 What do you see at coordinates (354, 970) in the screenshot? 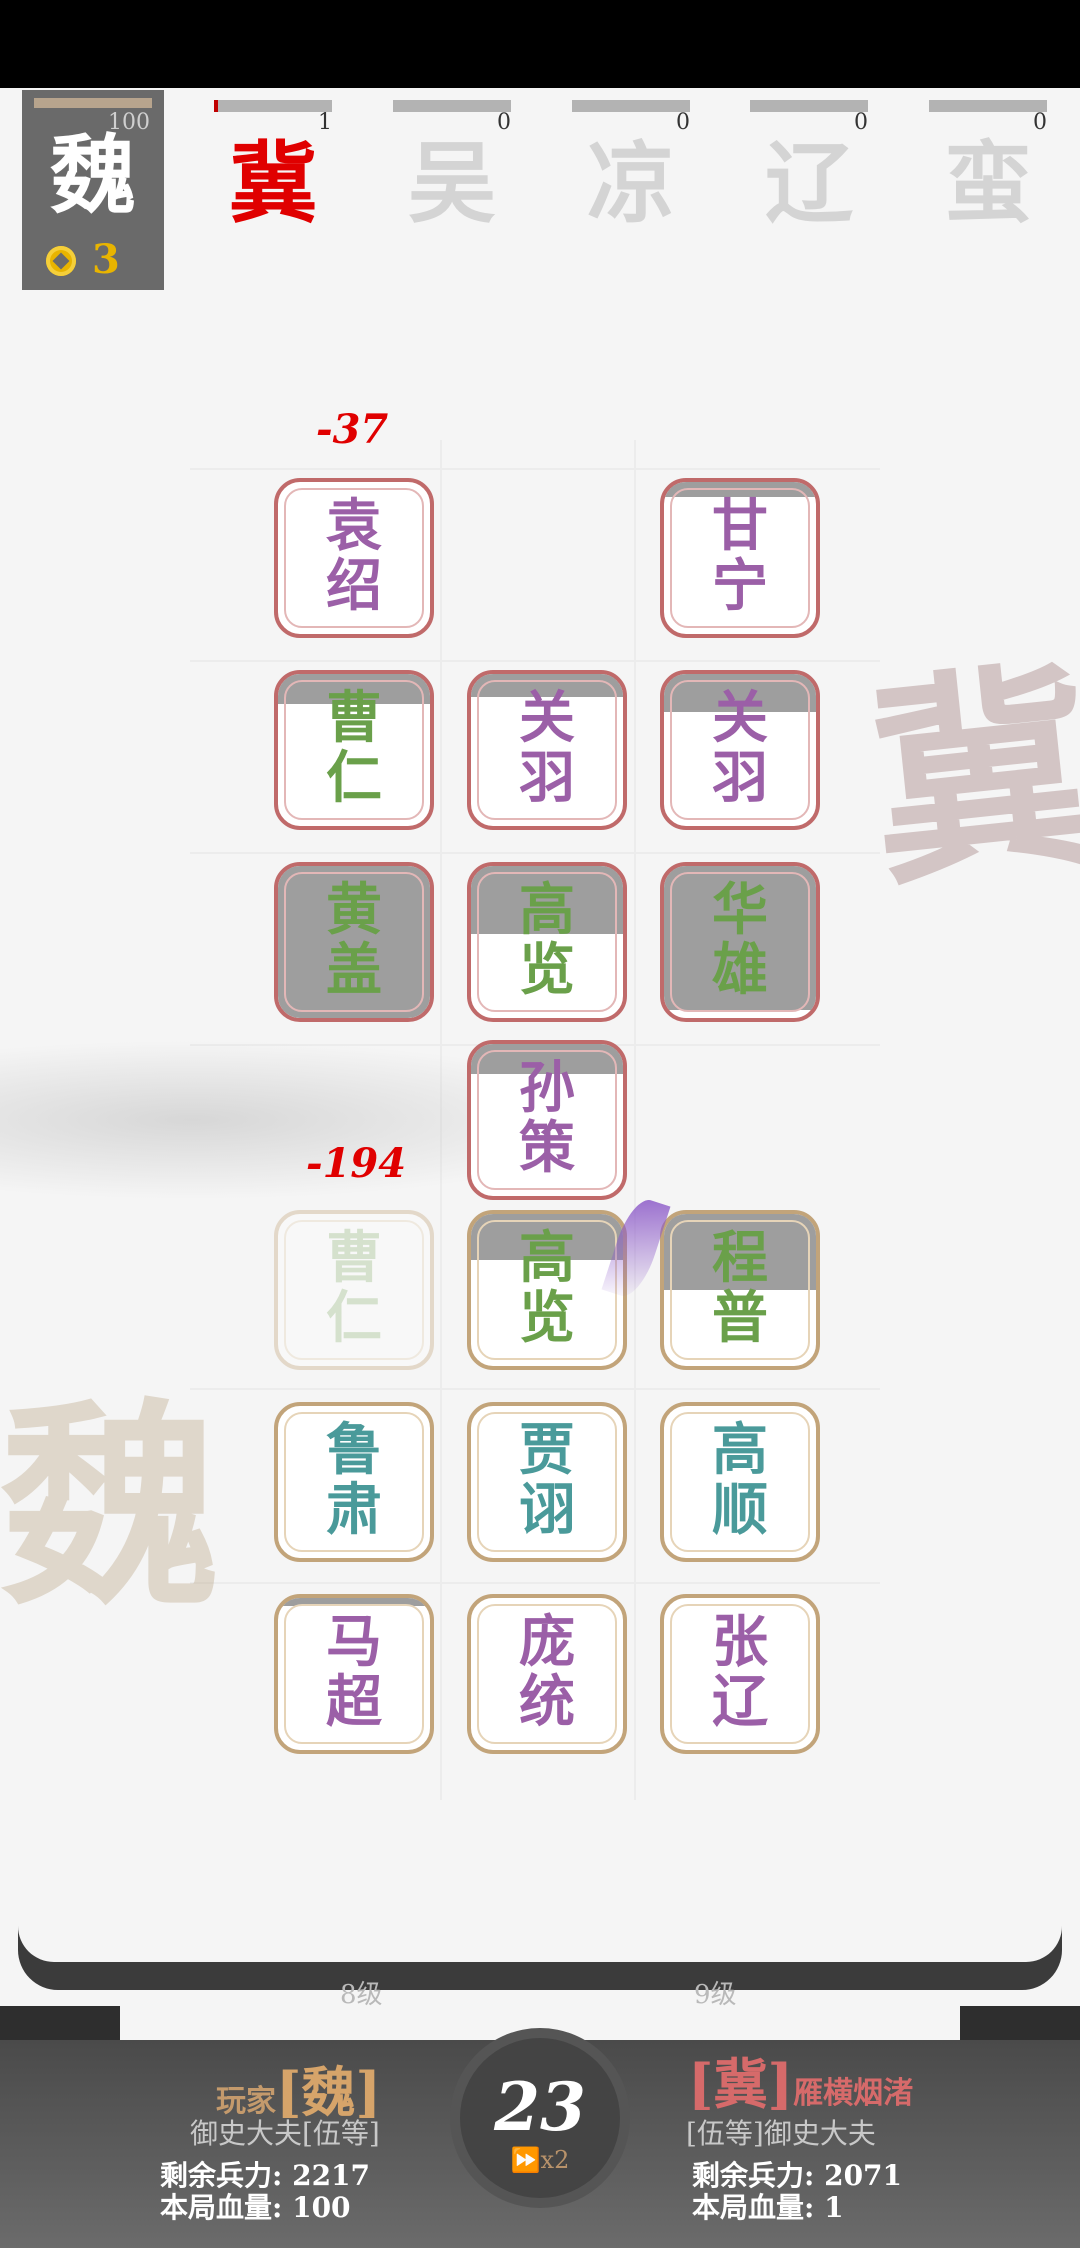
I see `general-name-char: 盖` at bounding box center [354, 970].